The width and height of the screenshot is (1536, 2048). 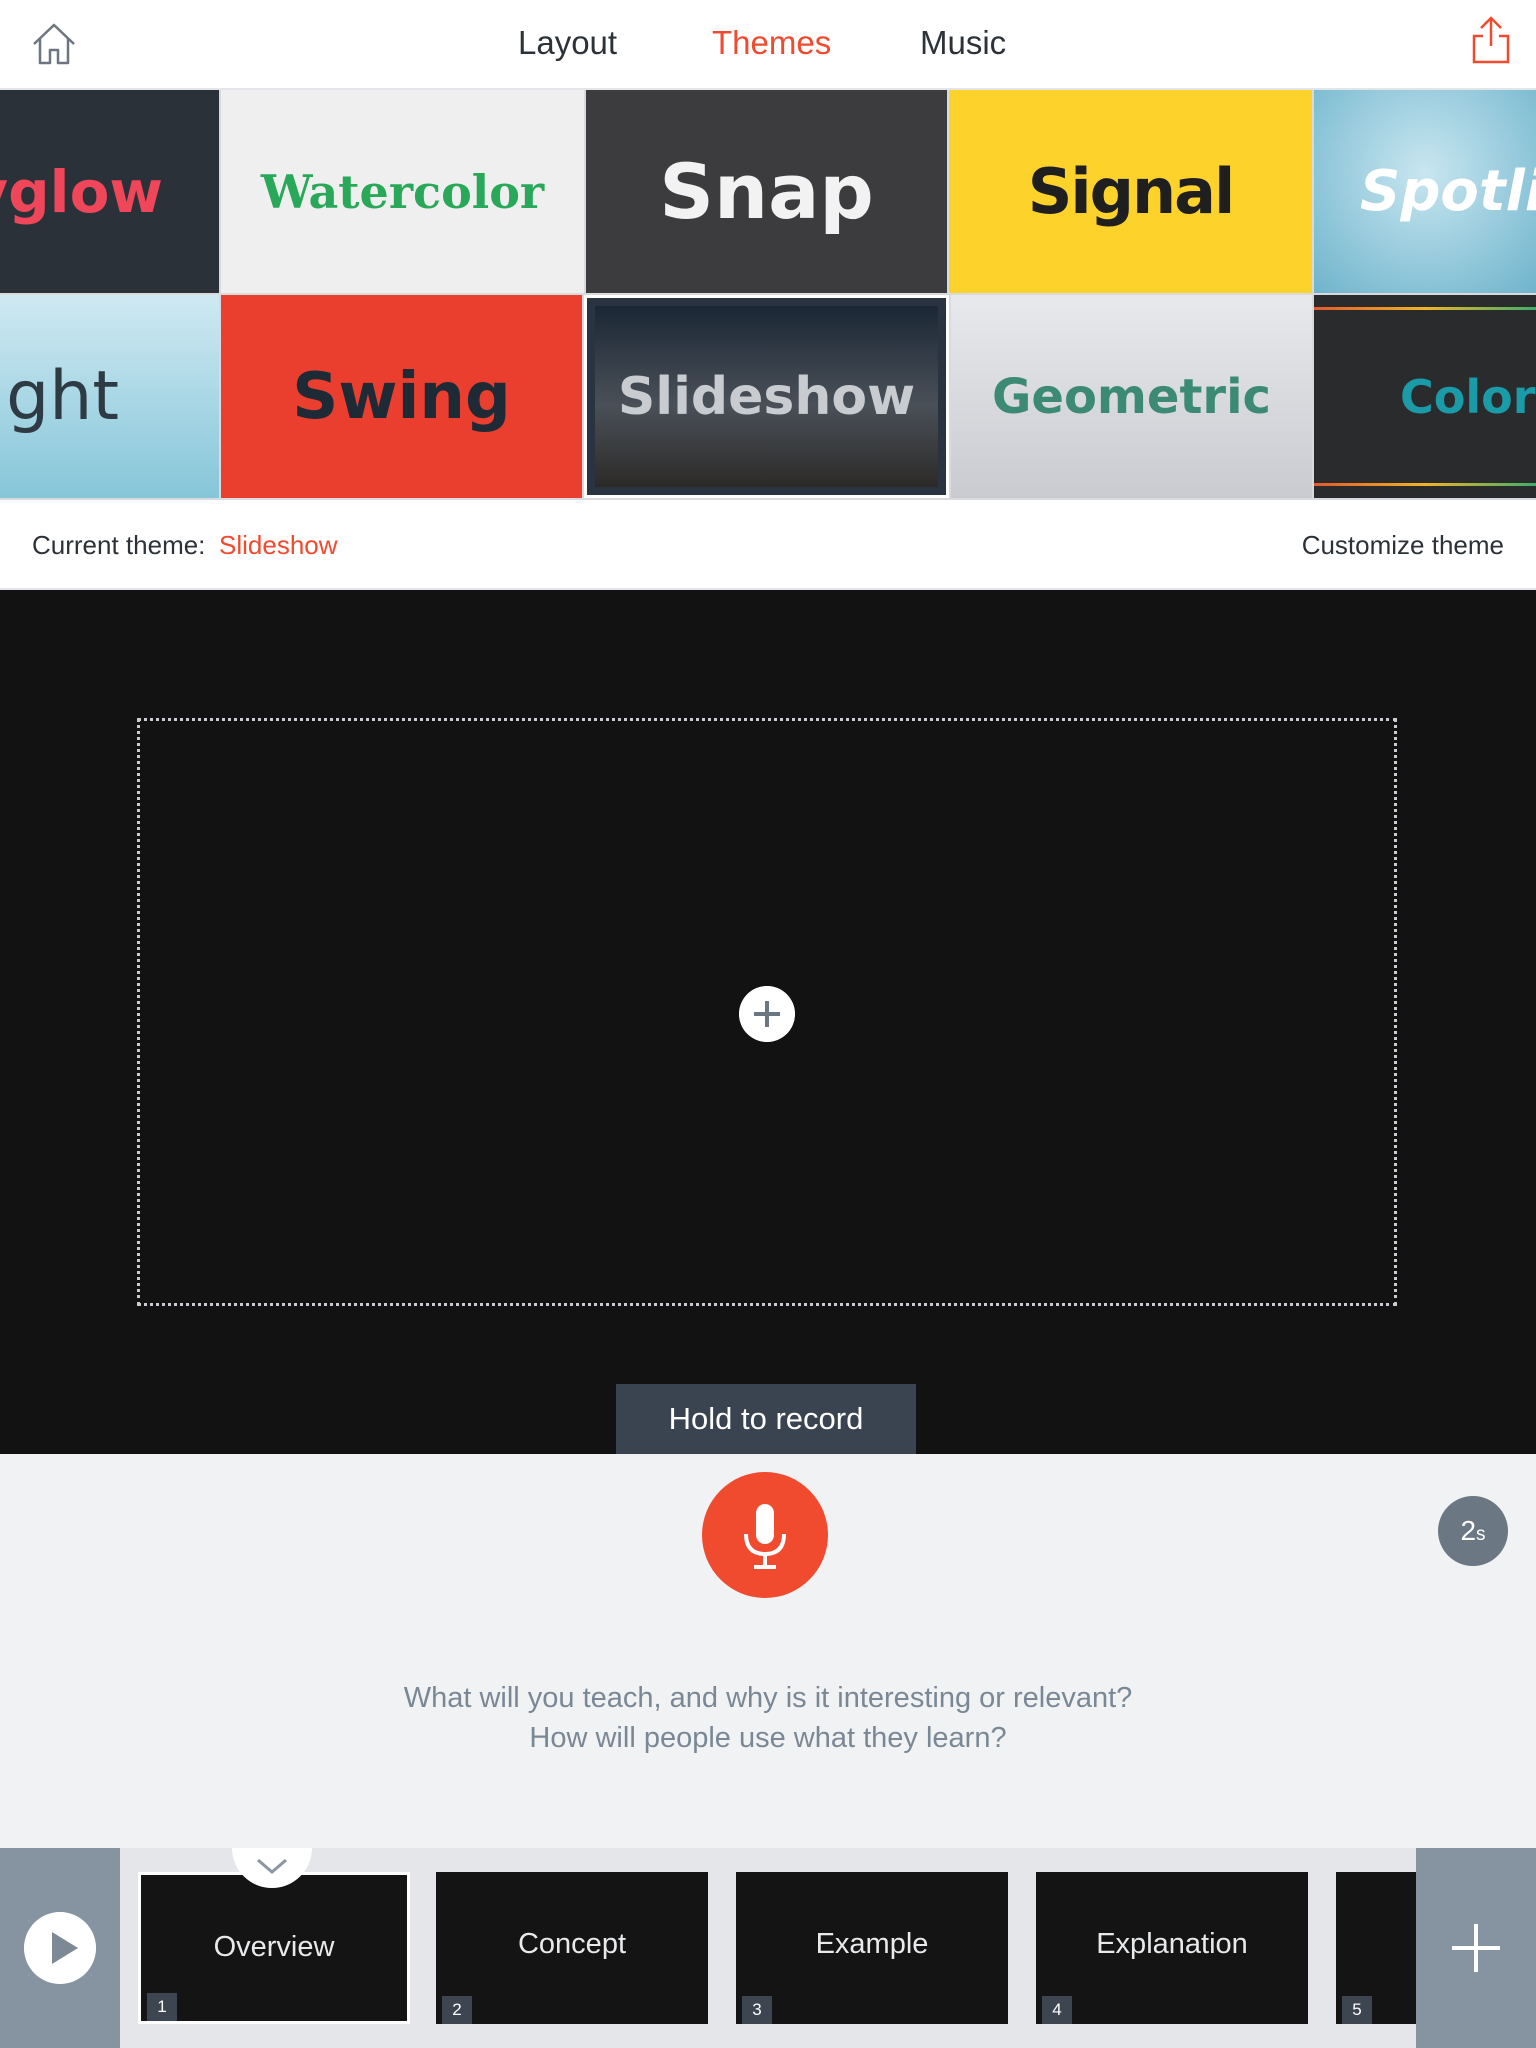 What do you see at coordinates (963, 43) in the screenshot?
I see `tab-music: Music` at bounding box center [963, 43].